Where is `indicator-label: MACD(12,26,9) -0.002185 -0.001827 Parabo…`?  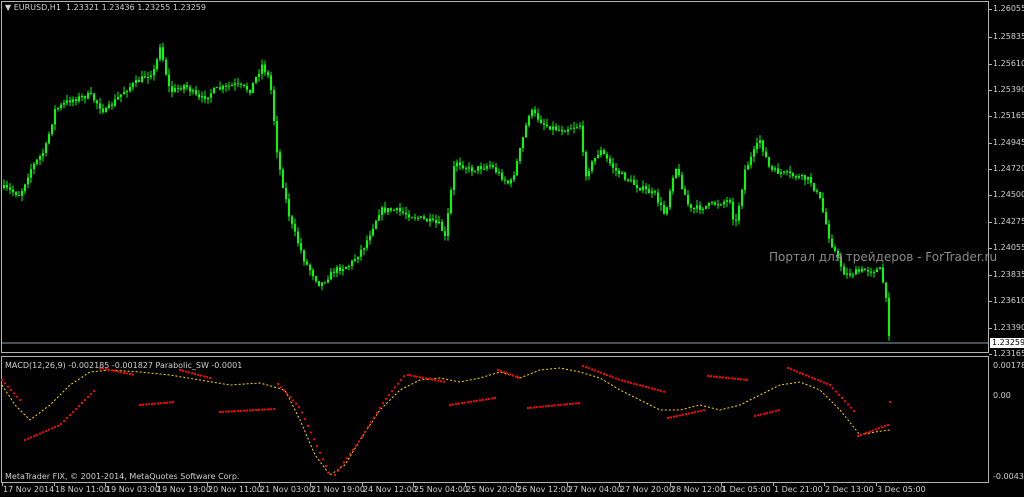 indicator-label: MACD(12,26,9) -0.002185 -0.001827 Parabo… is located at coordinates (124, 365).